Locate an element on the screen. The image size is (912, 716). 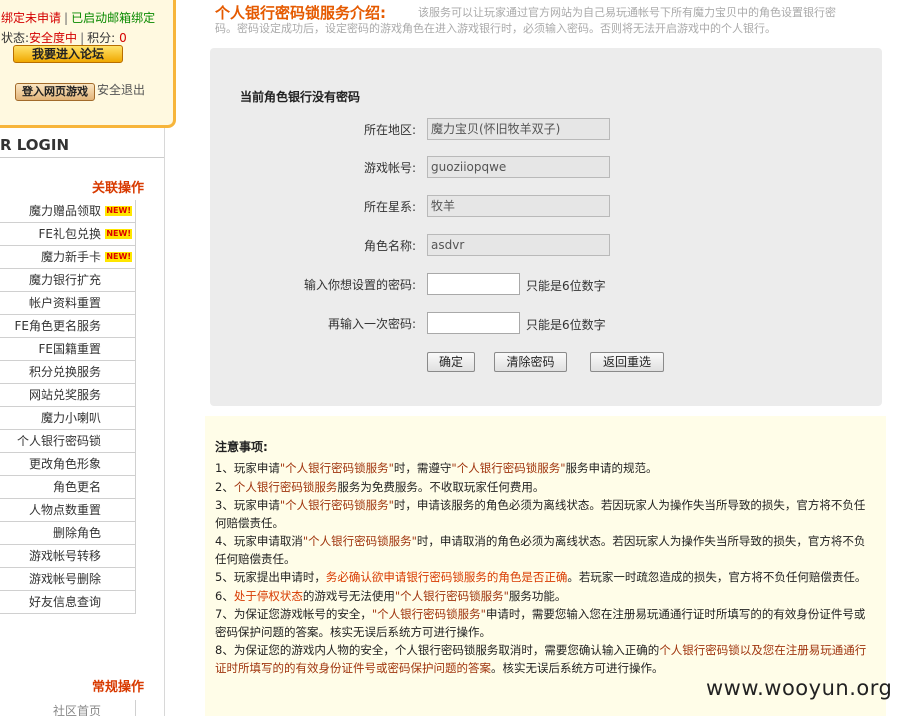
sidebar-item: FE礼包兑换 NEW! is located at coordinates (68, 234).